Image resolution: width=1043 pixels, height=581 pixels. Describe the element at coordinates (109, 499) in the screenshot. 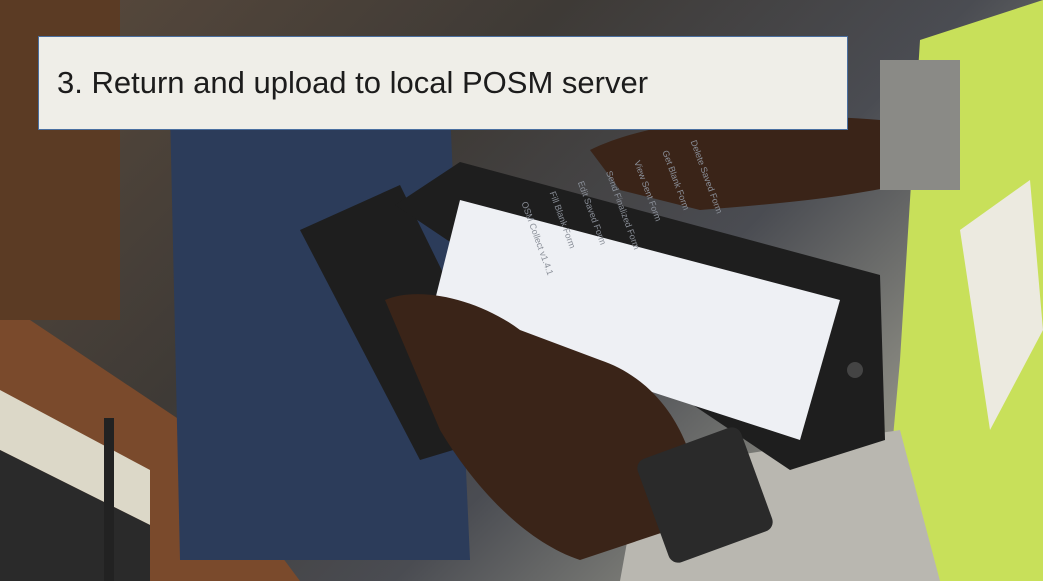

I see `router-antenna-icon` at that location.